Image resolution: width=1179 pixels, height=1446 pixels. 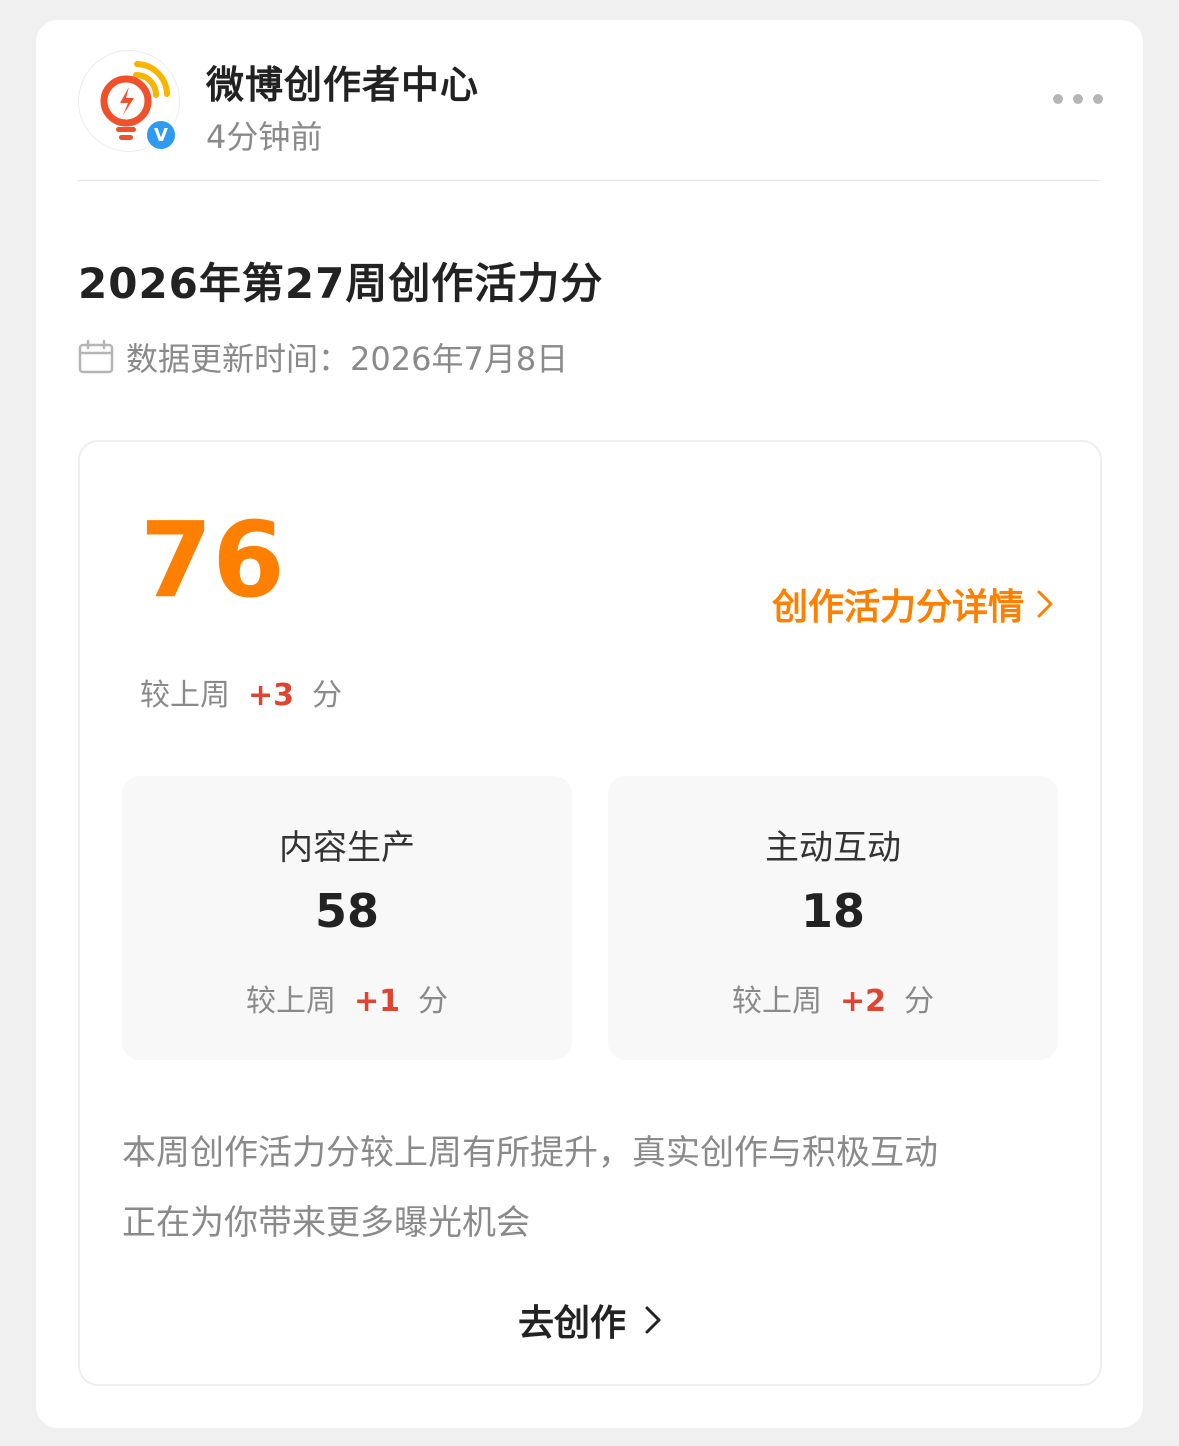 I want to click on metric-card-content-production: 内容生产 58 较上周 +1 分, so click(x=347, y=918).